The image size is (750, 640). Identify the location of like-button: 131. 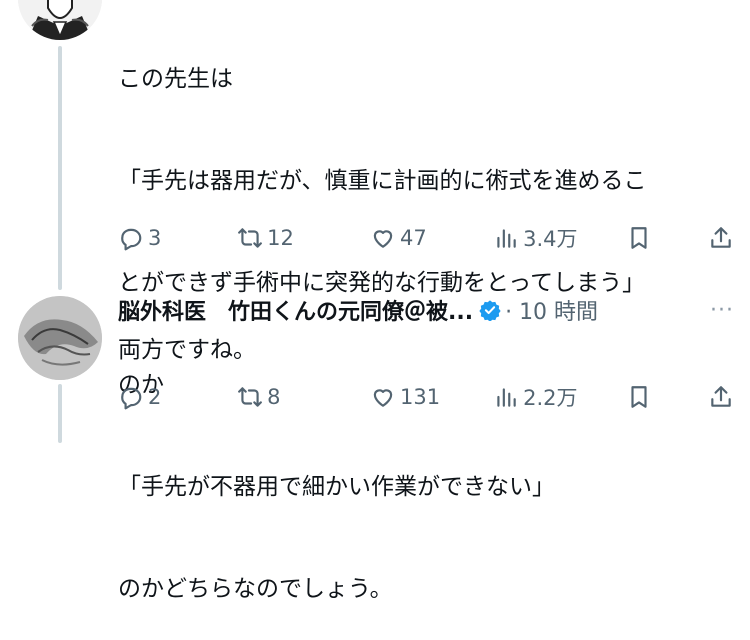
(431, 397).